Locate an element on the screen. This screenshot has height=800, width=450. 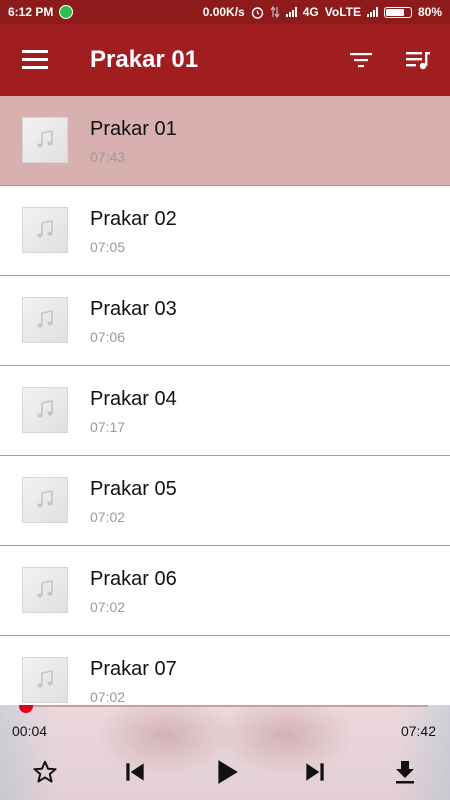
download-button is located at coordinates (405, 772).